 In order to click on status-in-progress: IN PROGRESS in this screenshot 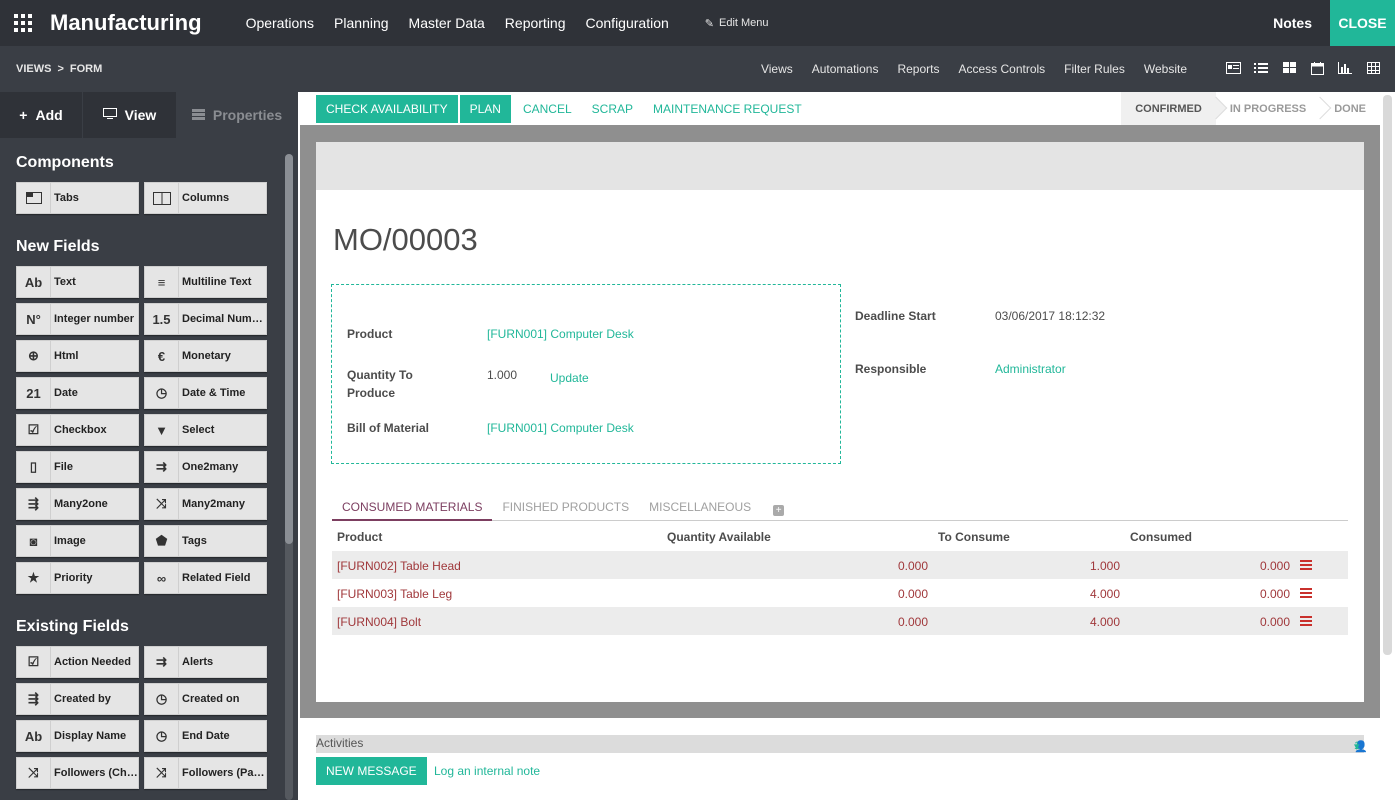, I will do `click(1274, 108)`.